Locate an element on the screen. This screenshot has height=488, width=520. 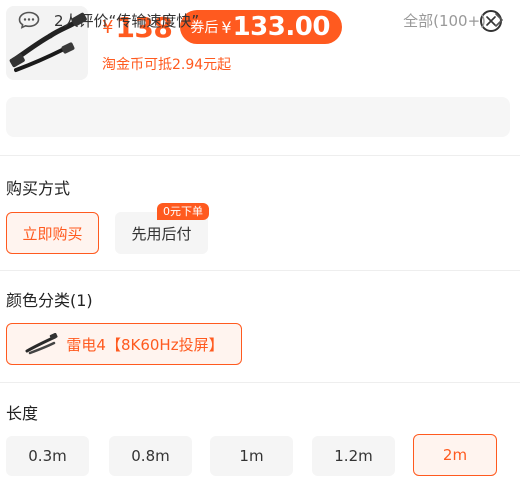
cable-icon is located at coordinates (41, 344).